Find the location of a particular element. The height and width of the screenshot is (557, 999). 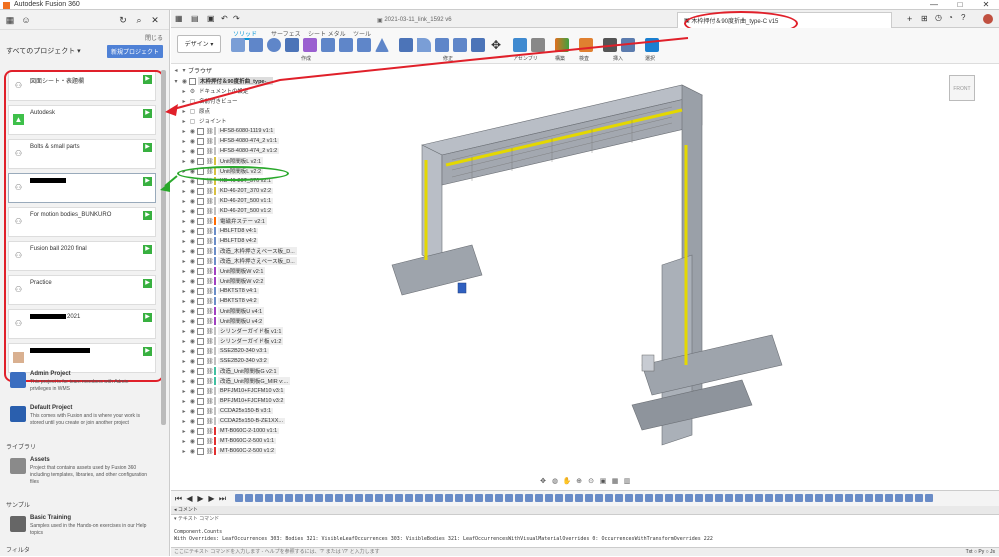

browser-component-row: ▸ ◉ ⛓ Unit隙間板U v4:2 is located at coordinates (247, 321).